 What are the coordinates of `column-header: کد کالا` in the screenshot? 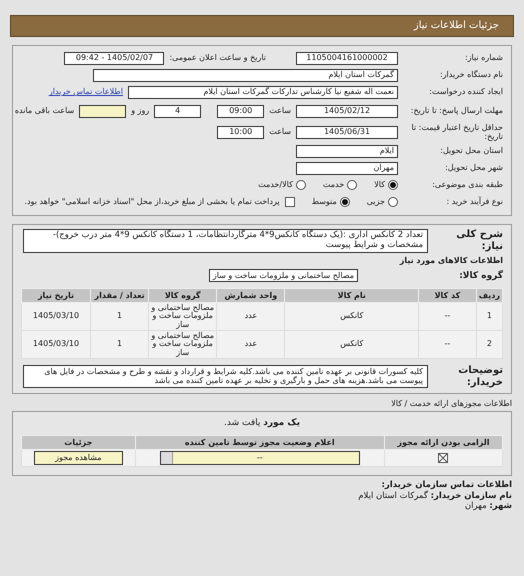 It's located at (447, 295).